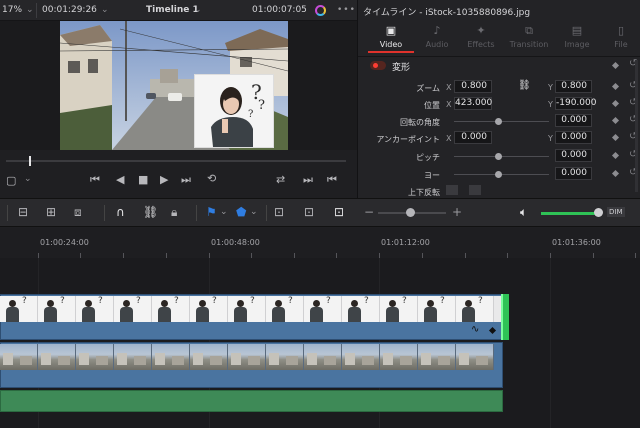  I want to click on clip-thumbnails, so click(250, 357).